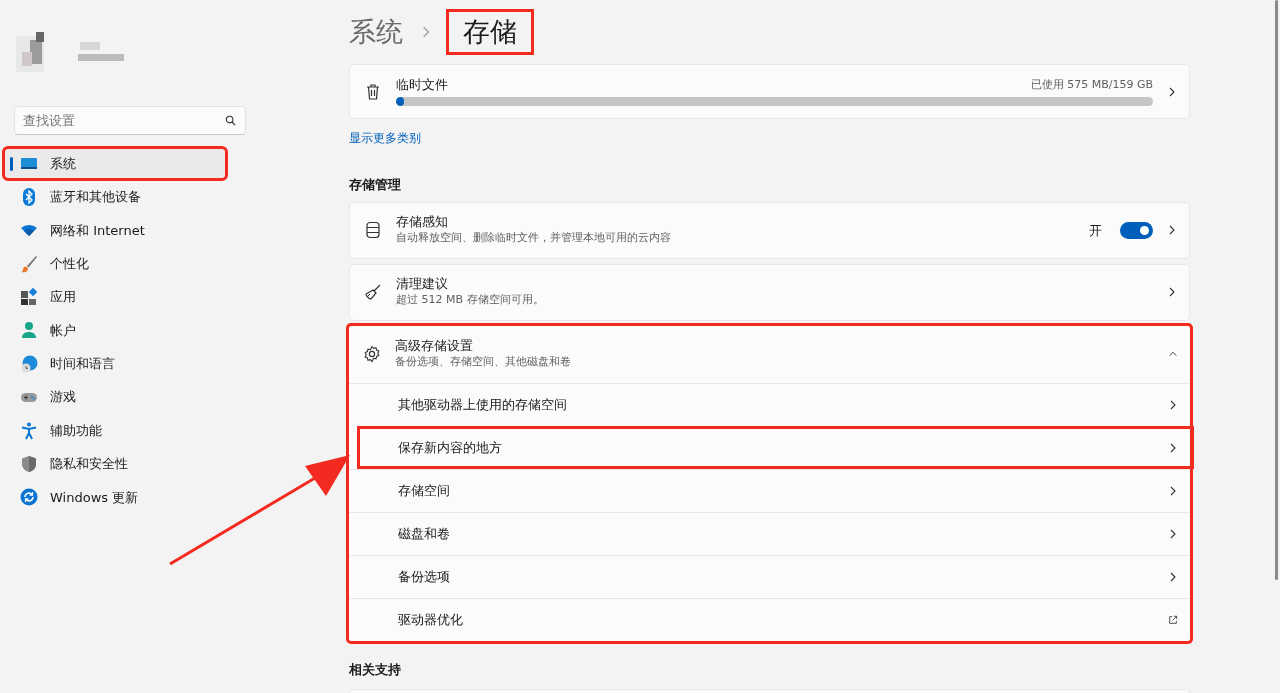 This screenshot has height=693, width=1280. Describe the element at coordinates (775, 447) in the screenshot. I see `settings-link-row: 保存新内容的地方` at that location.